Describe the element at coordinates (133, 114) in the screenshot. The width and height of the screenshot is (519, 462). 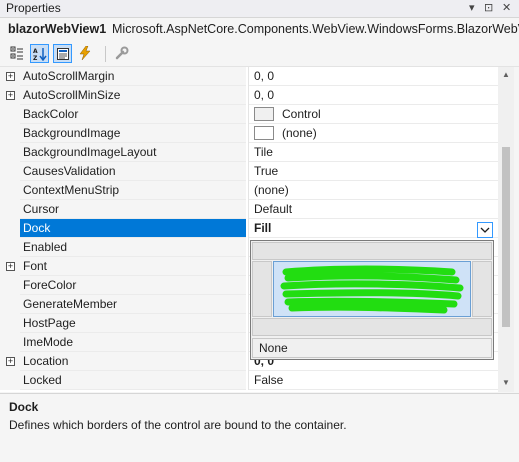
I see `property-name: BackColor` at that location.